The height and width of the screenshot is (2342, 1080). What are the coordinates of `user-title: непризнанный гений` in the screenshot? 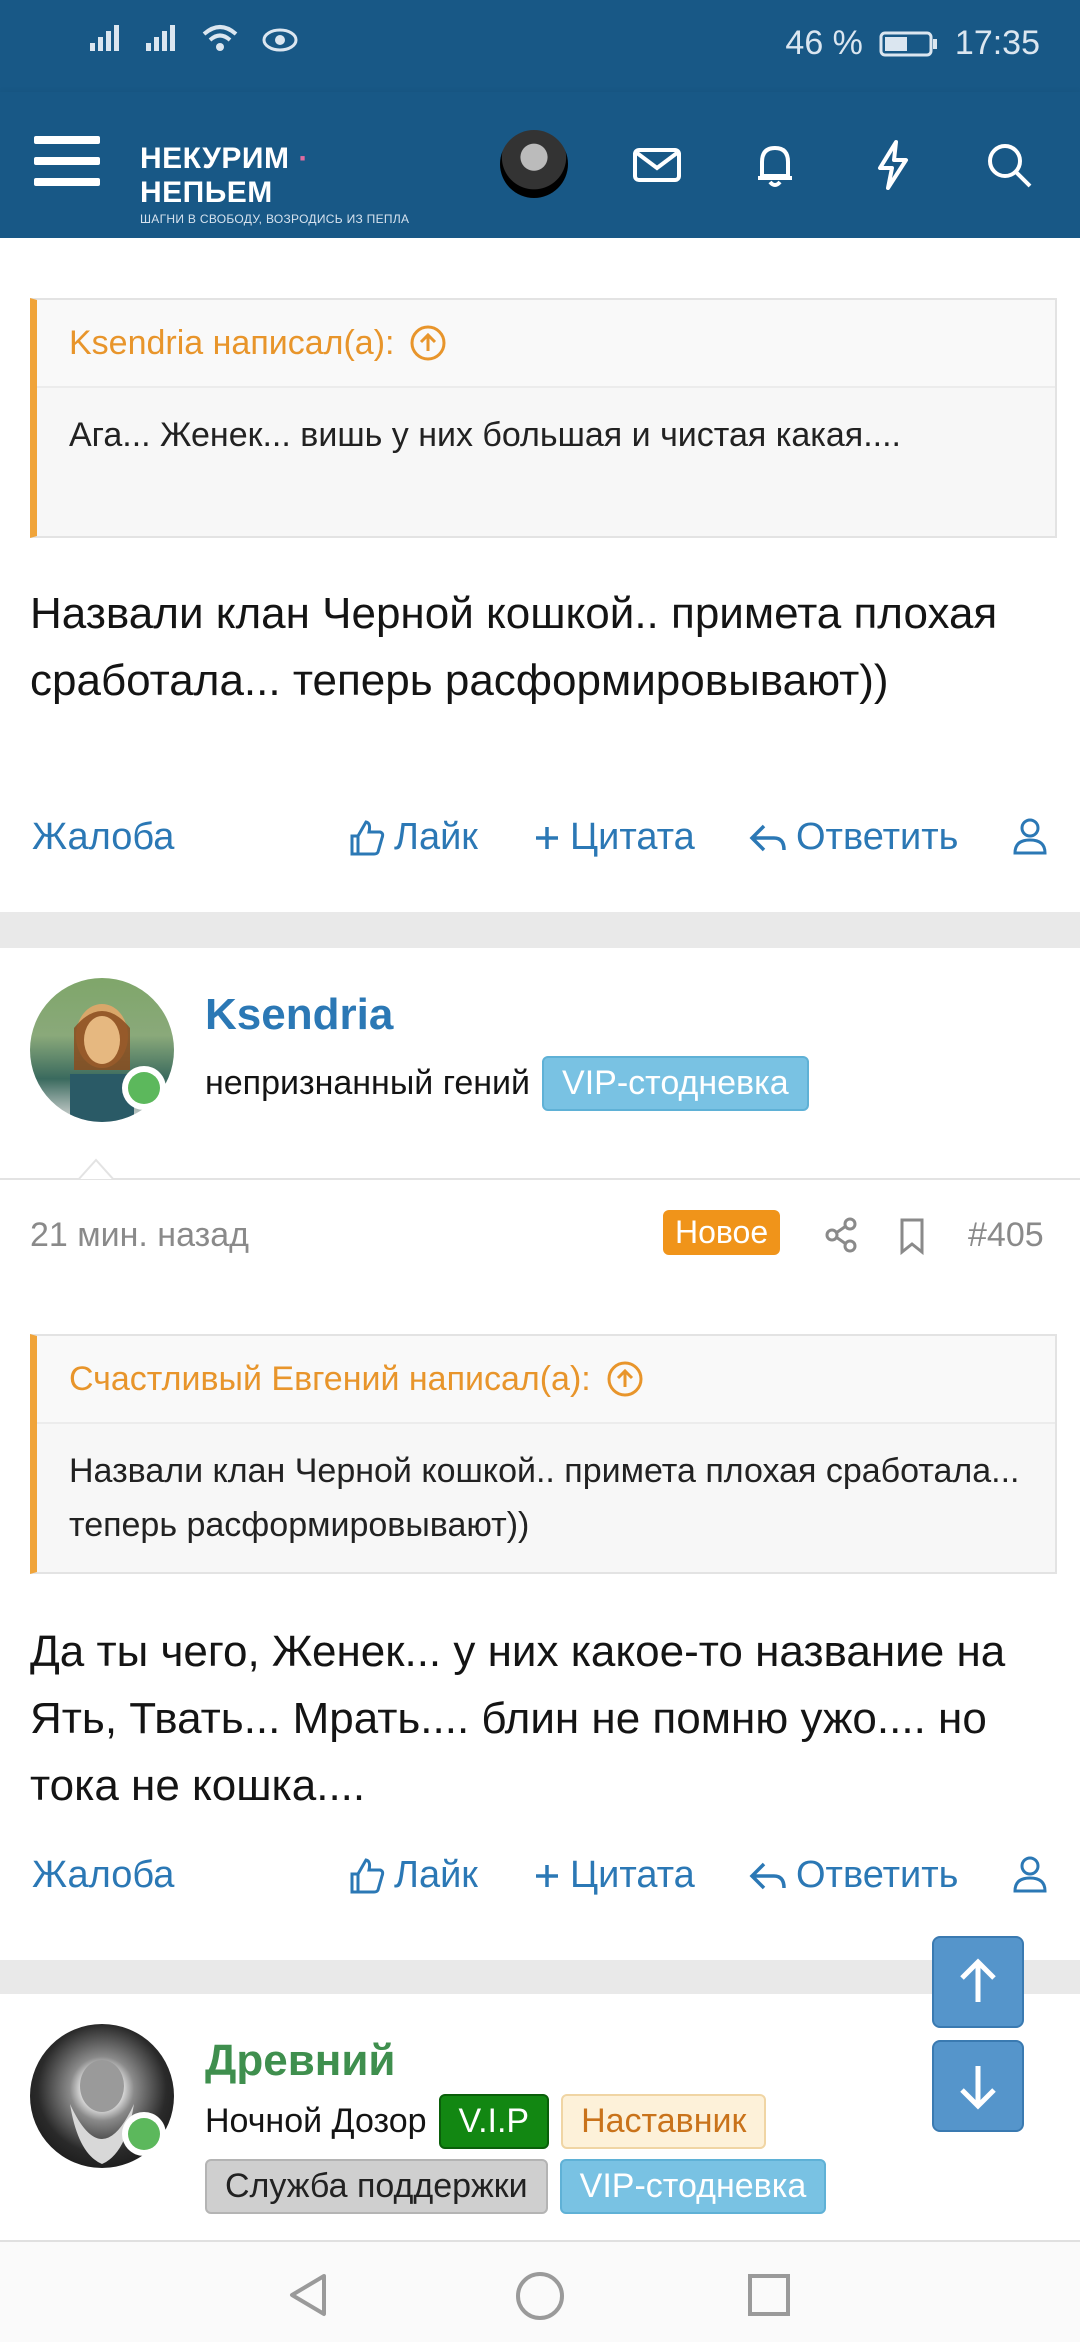 It's located at (368, 1083).